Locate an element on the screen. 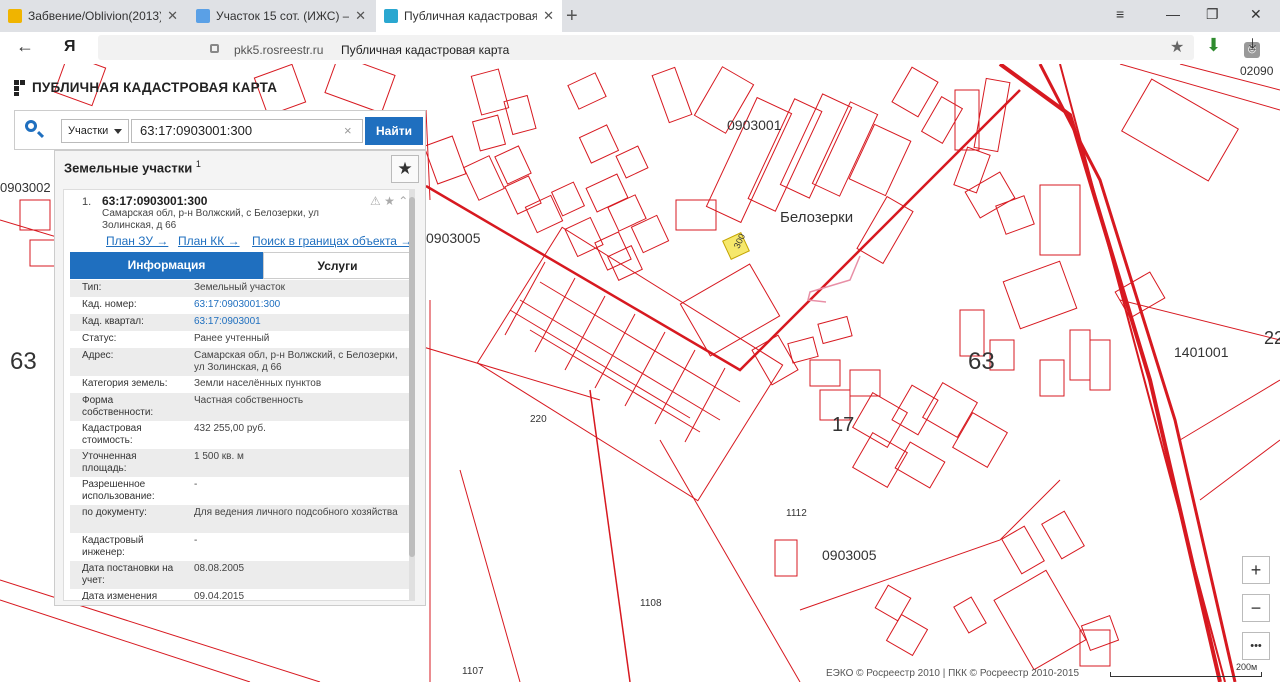 This screenshot has width=1280, height=682. collapse-icon: ⌃ is located at coordinates (403, 201).